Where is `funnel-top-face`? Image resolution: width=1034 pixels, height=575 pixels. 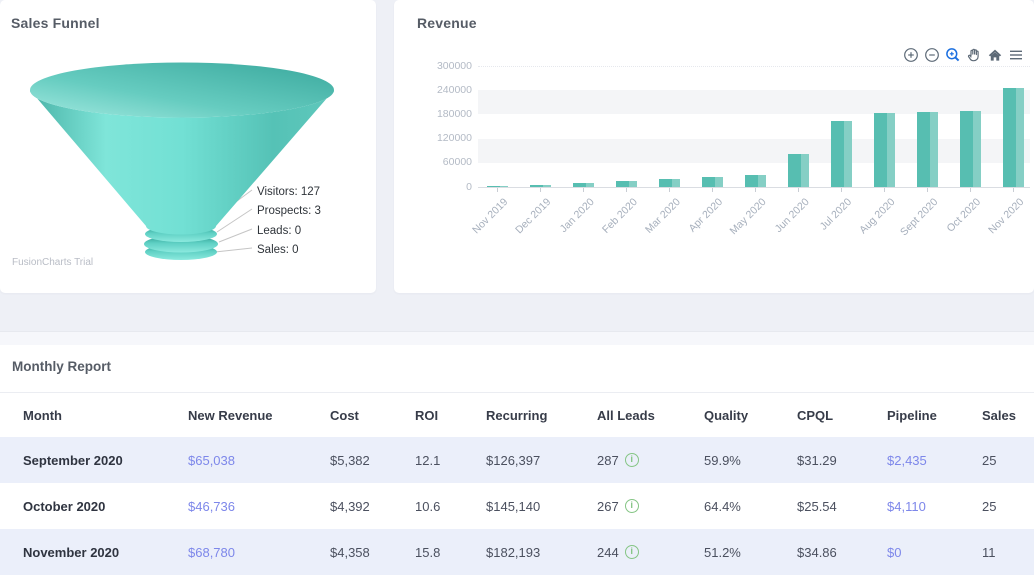 funnel-top-face is located at coordinates (182, 90).